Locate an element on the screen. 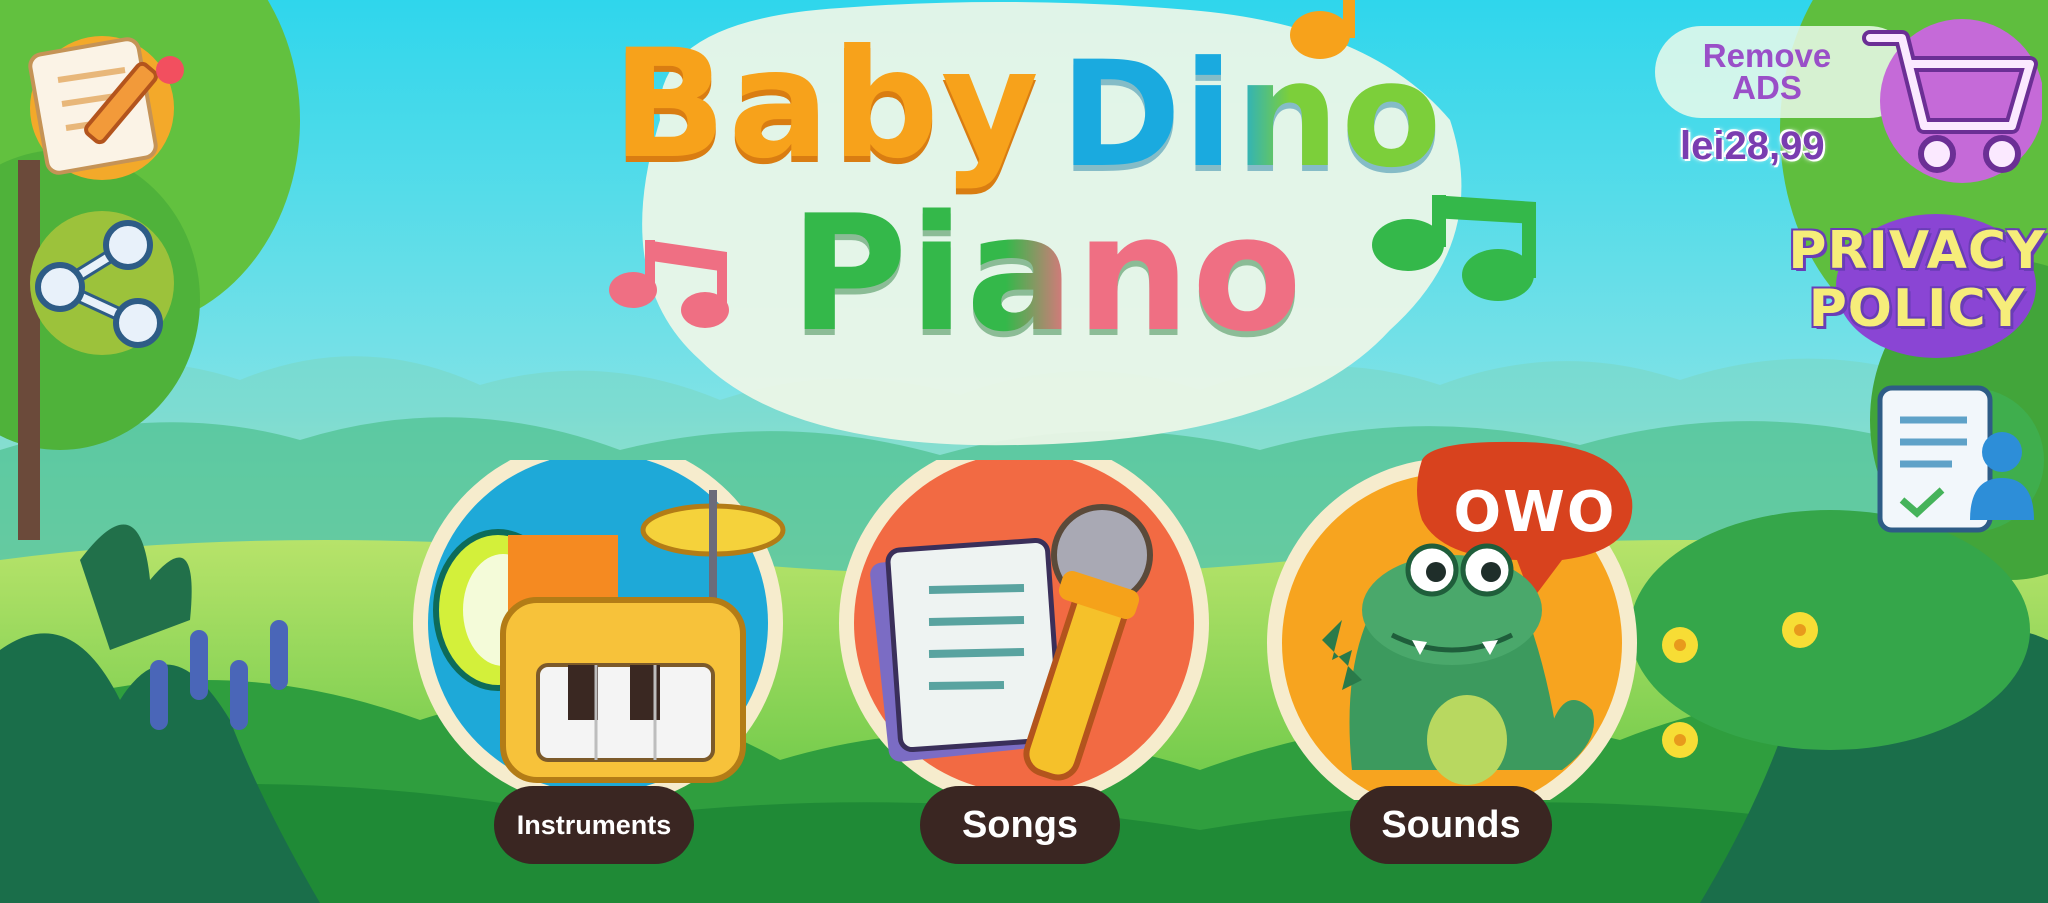 Image resolution: width=2048 pixels, height=903 pixels. share-icon is located at coordinates (102, 283).